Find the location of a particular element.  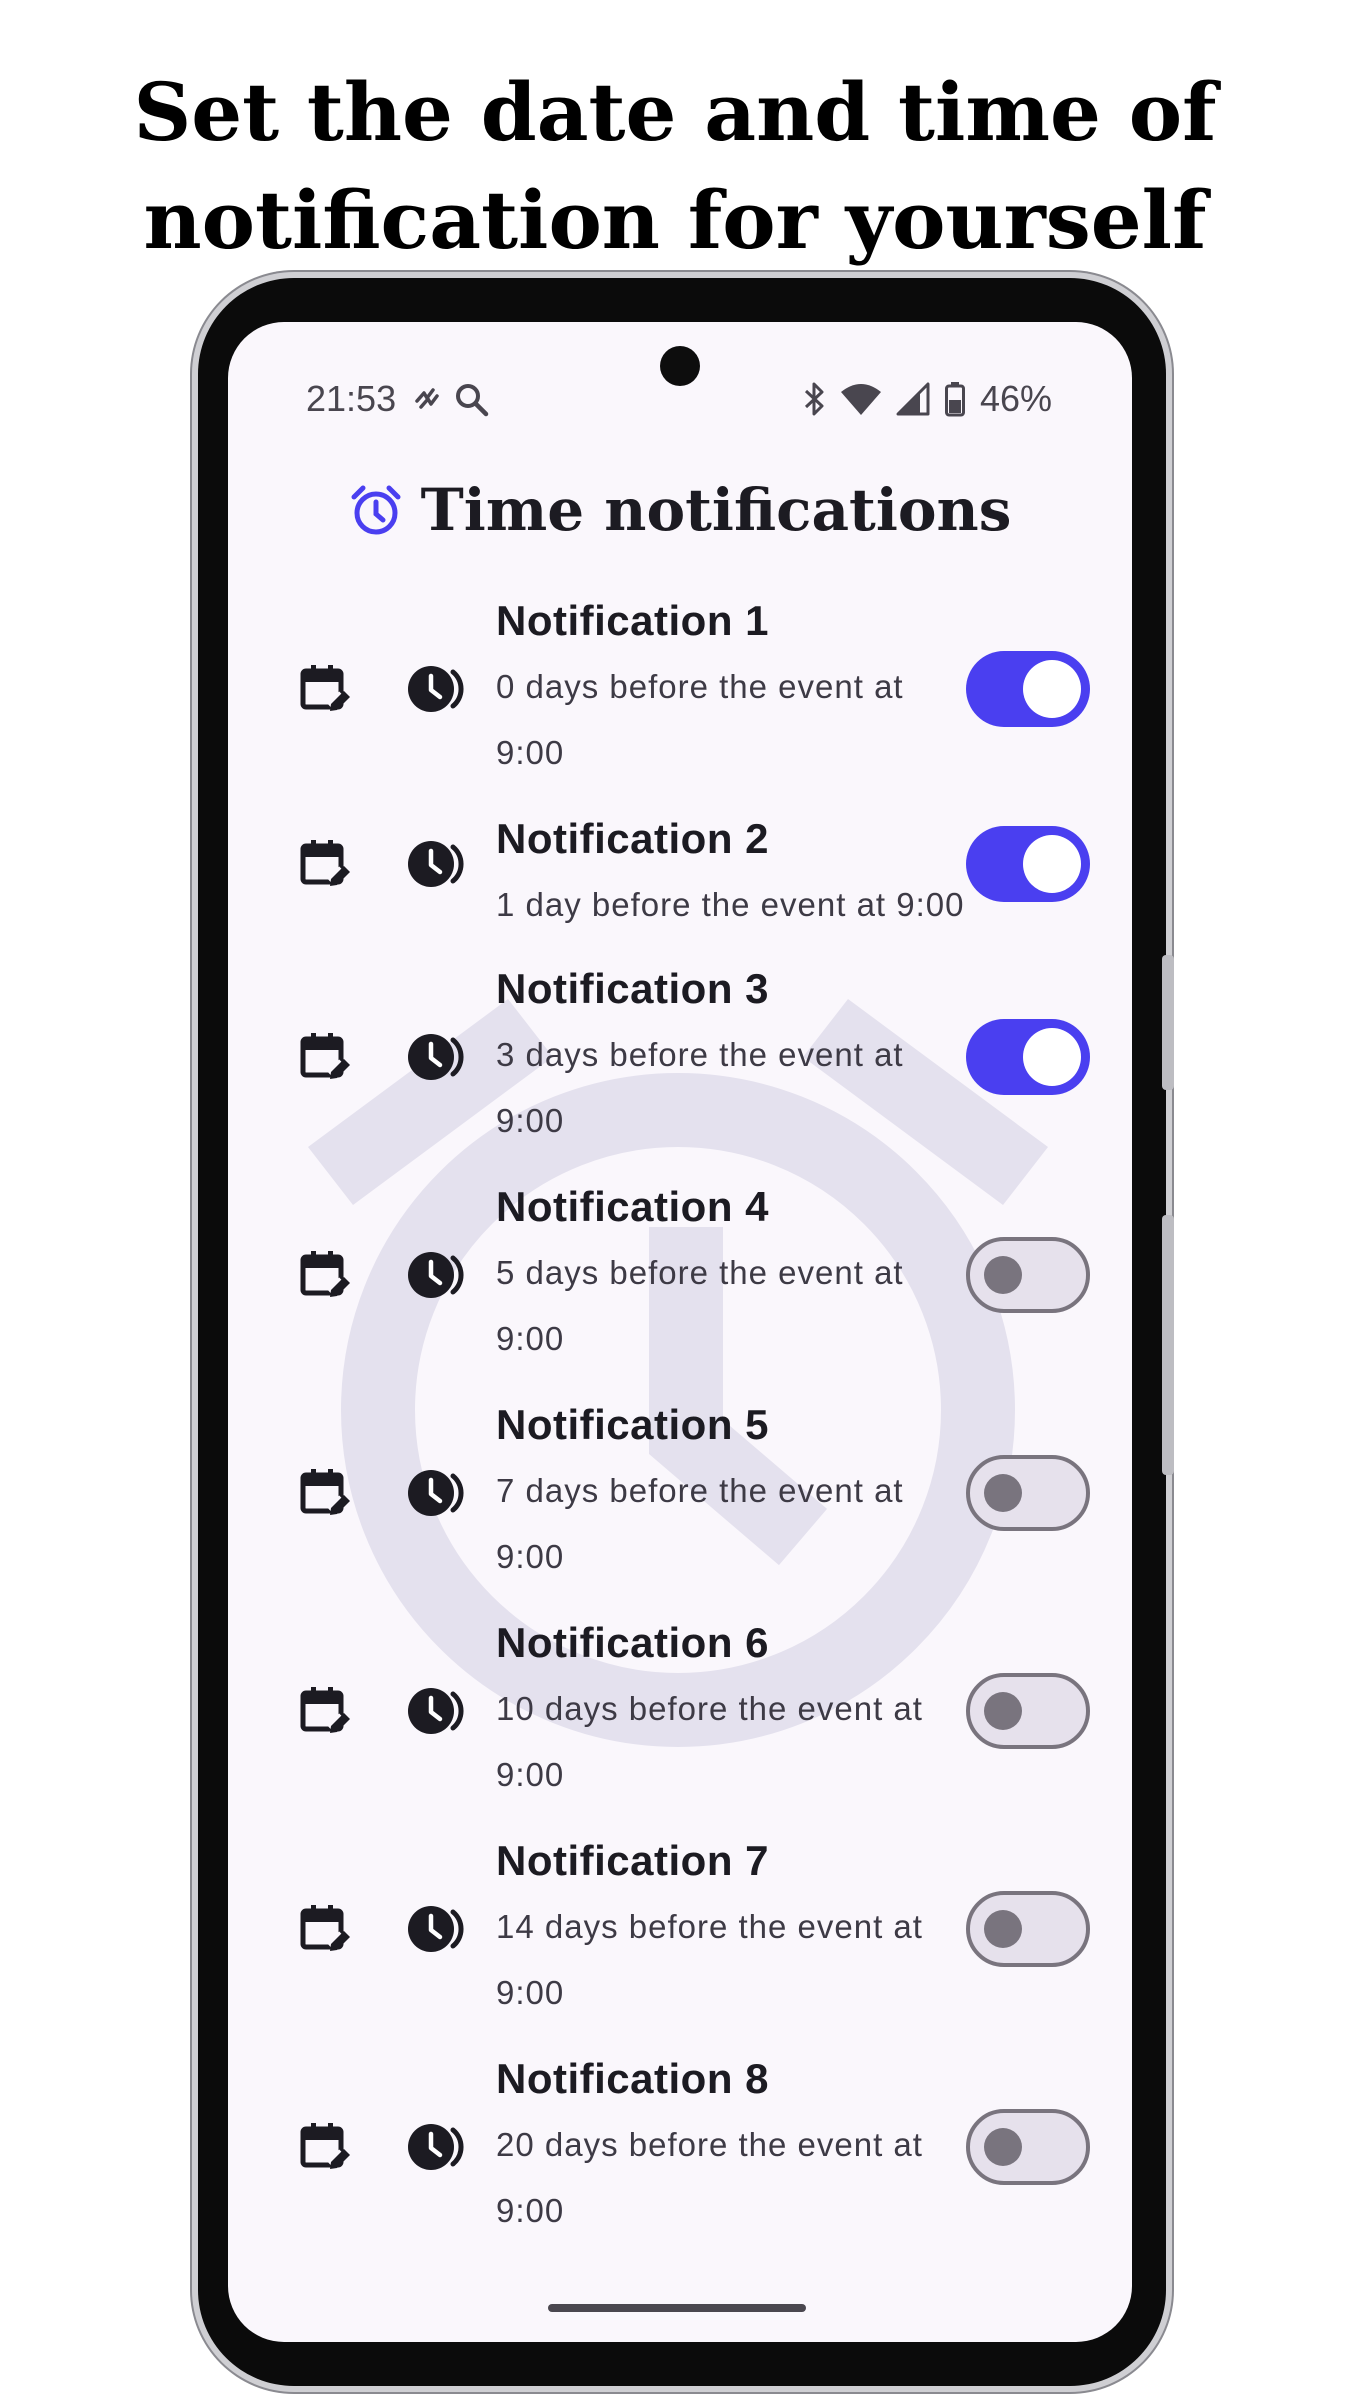

notification-description-line-1: 7 days before the event at is located at coordinates (700, 1490).